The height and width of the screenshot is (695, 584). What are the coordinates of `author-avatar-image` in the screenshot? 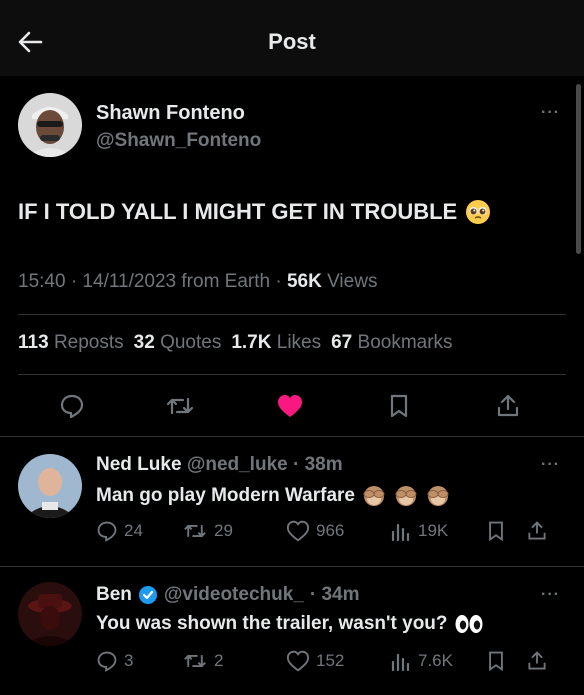 It's located at (50, 125).